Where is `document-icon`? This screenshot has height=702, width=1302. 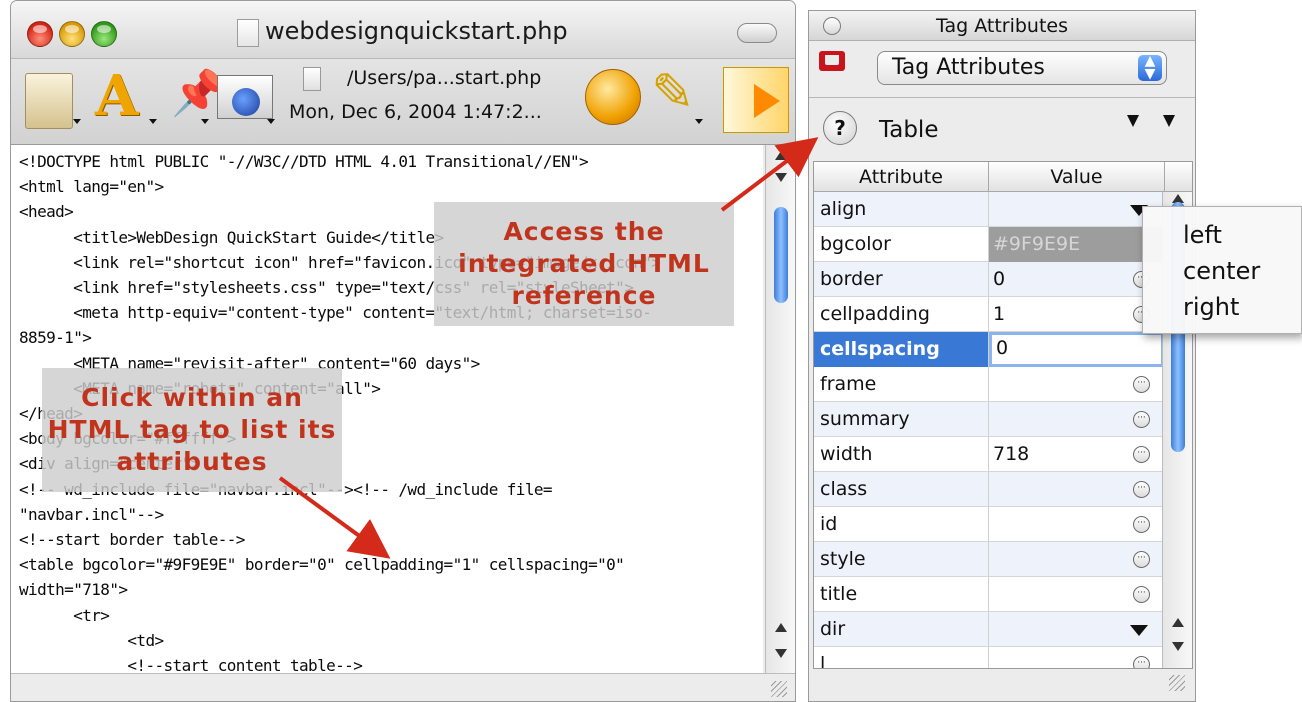 document-icon is located at coordinates (248, 33).